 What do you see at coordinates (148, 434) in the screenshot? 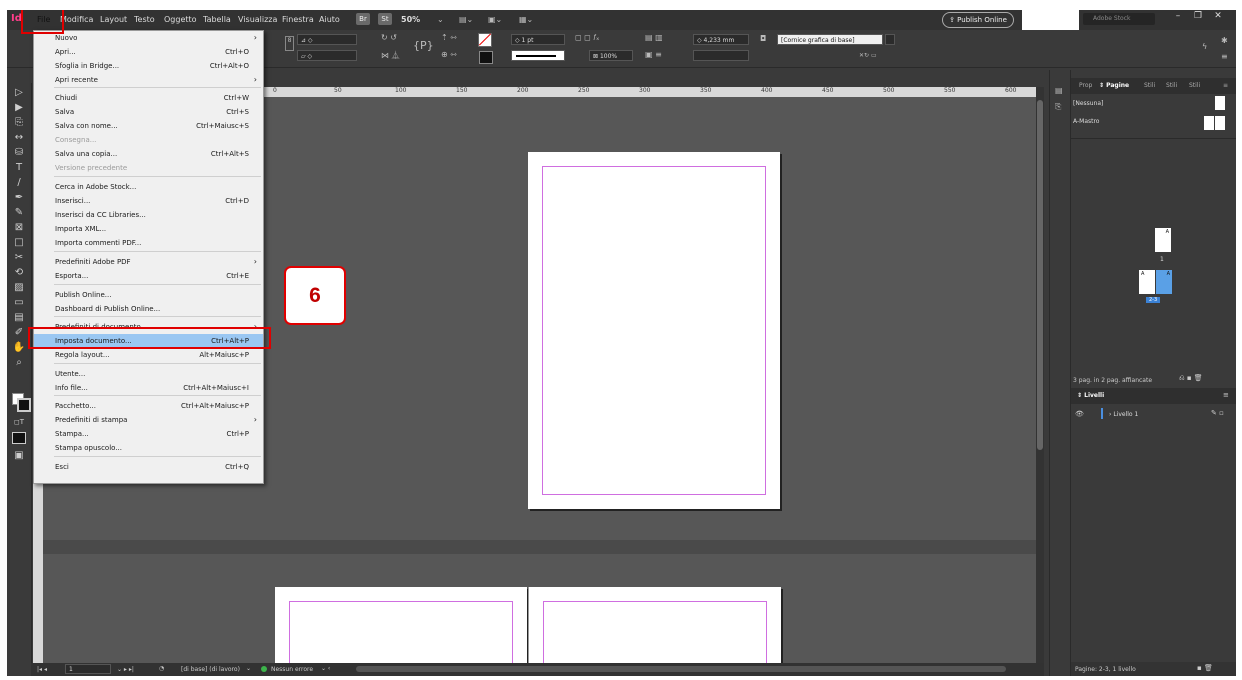
I see `menu-item-stampa: Stampa... Ctrl+P` at bounding box center [148, 434].